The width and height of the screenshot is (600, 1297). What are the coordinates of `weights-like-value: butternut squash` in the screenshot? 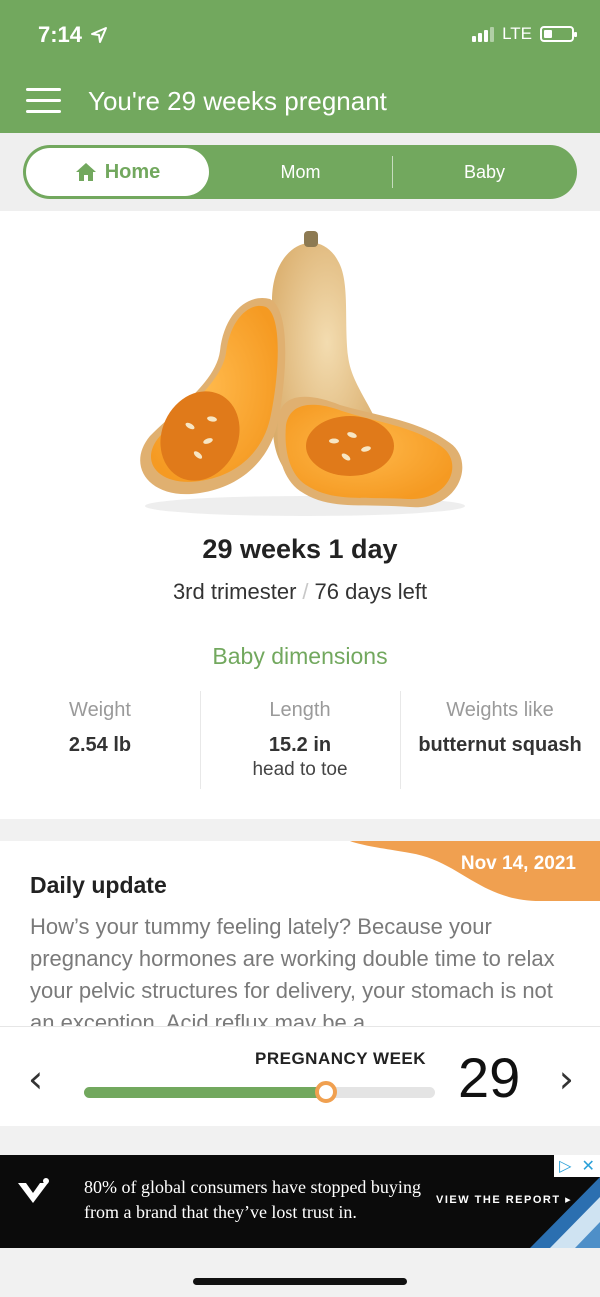 It's located at (500, 745).